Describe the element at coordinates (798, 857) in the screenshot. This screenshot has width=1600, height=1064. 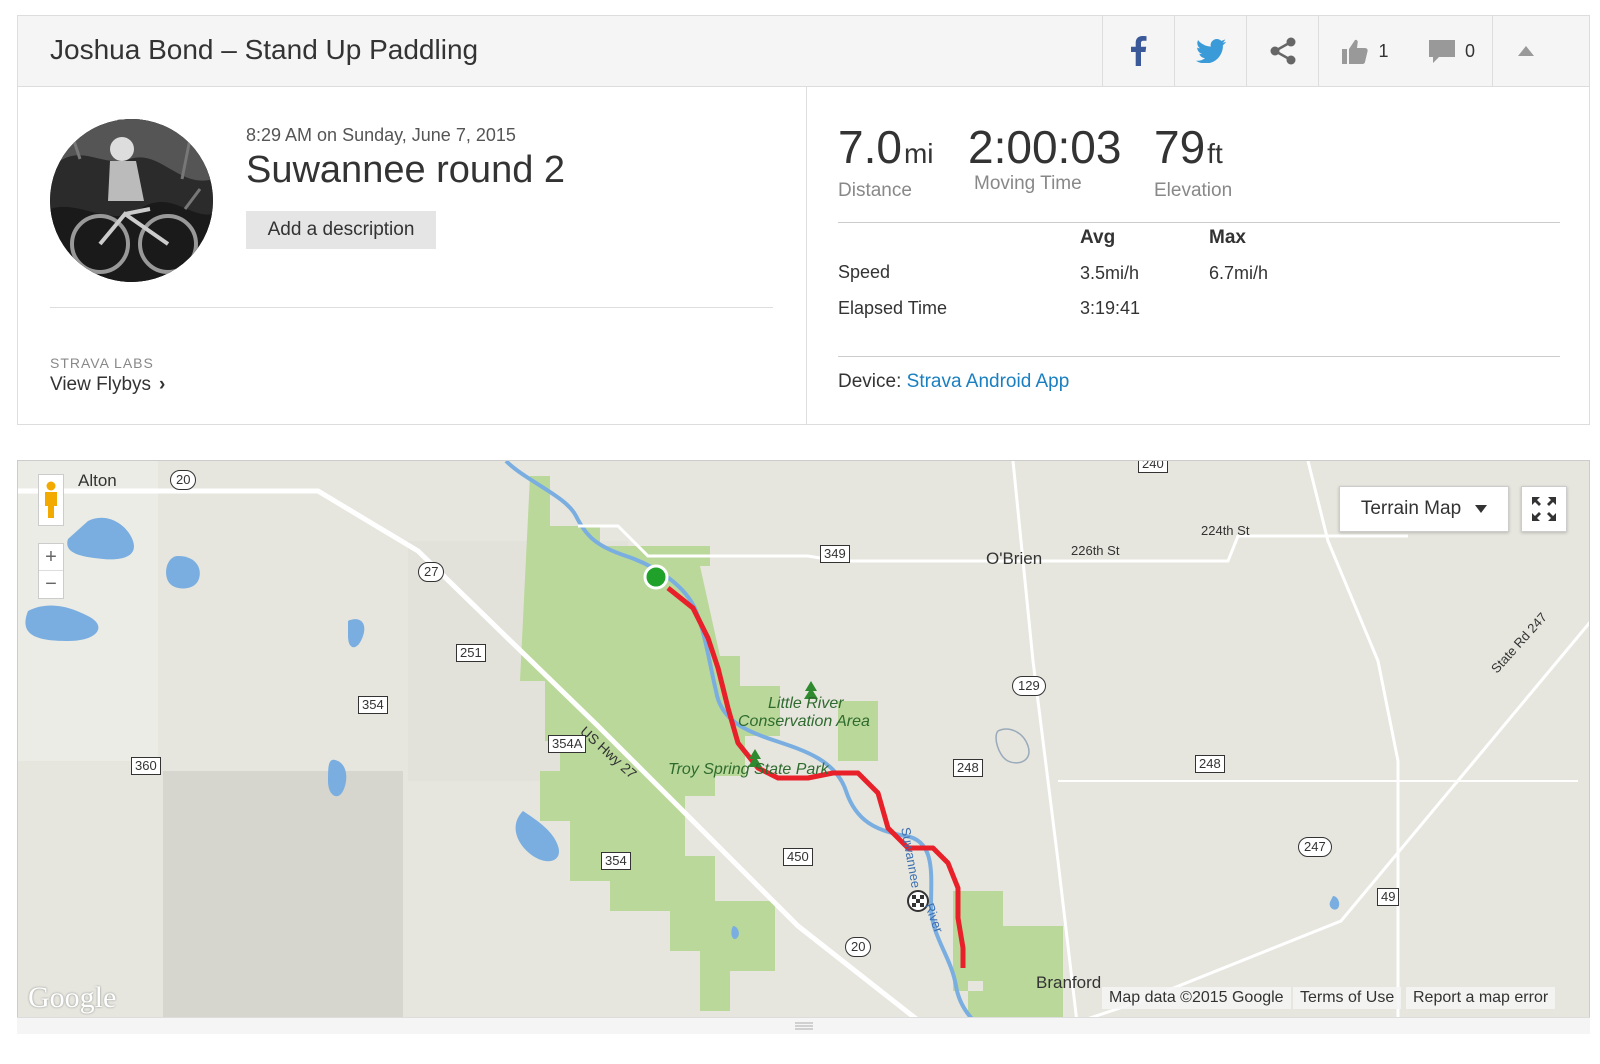
I see `road-shield: 450` at that location.